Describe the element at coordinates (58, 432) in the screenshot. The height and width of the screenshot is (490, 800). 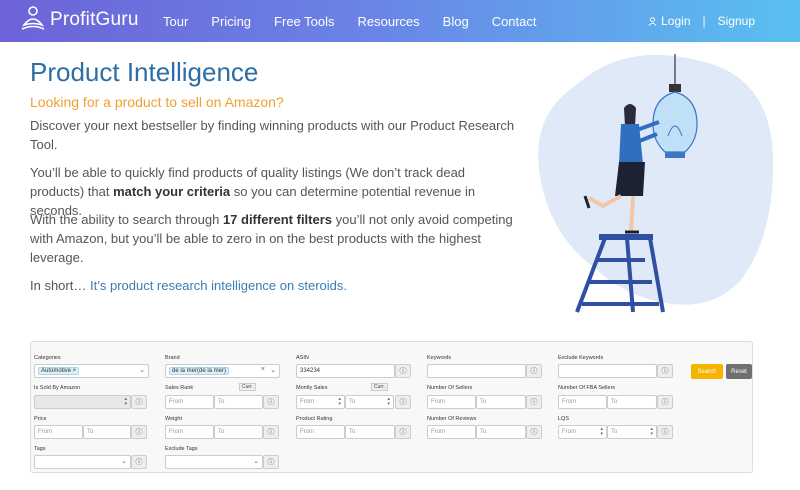
I see `price-from: From` at that location.